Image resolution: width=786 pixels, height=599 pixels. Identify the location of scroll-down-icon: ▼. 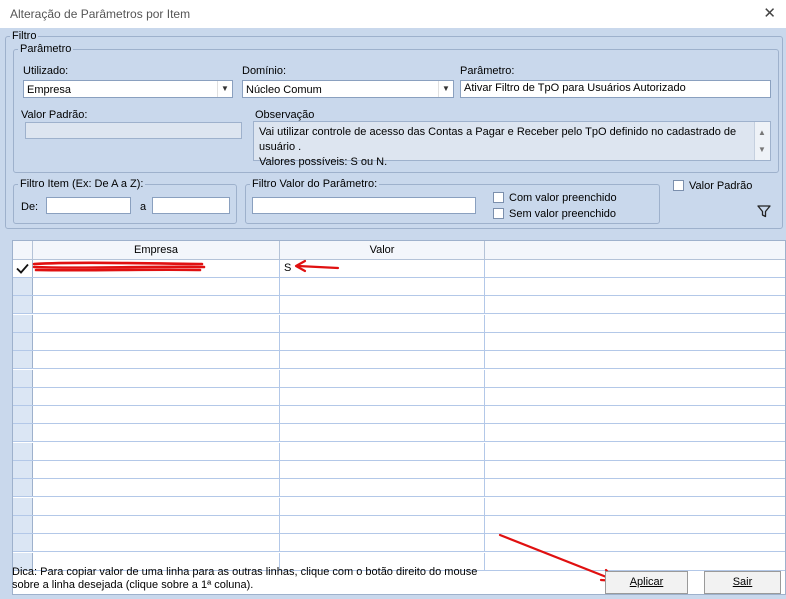
(762, 149).